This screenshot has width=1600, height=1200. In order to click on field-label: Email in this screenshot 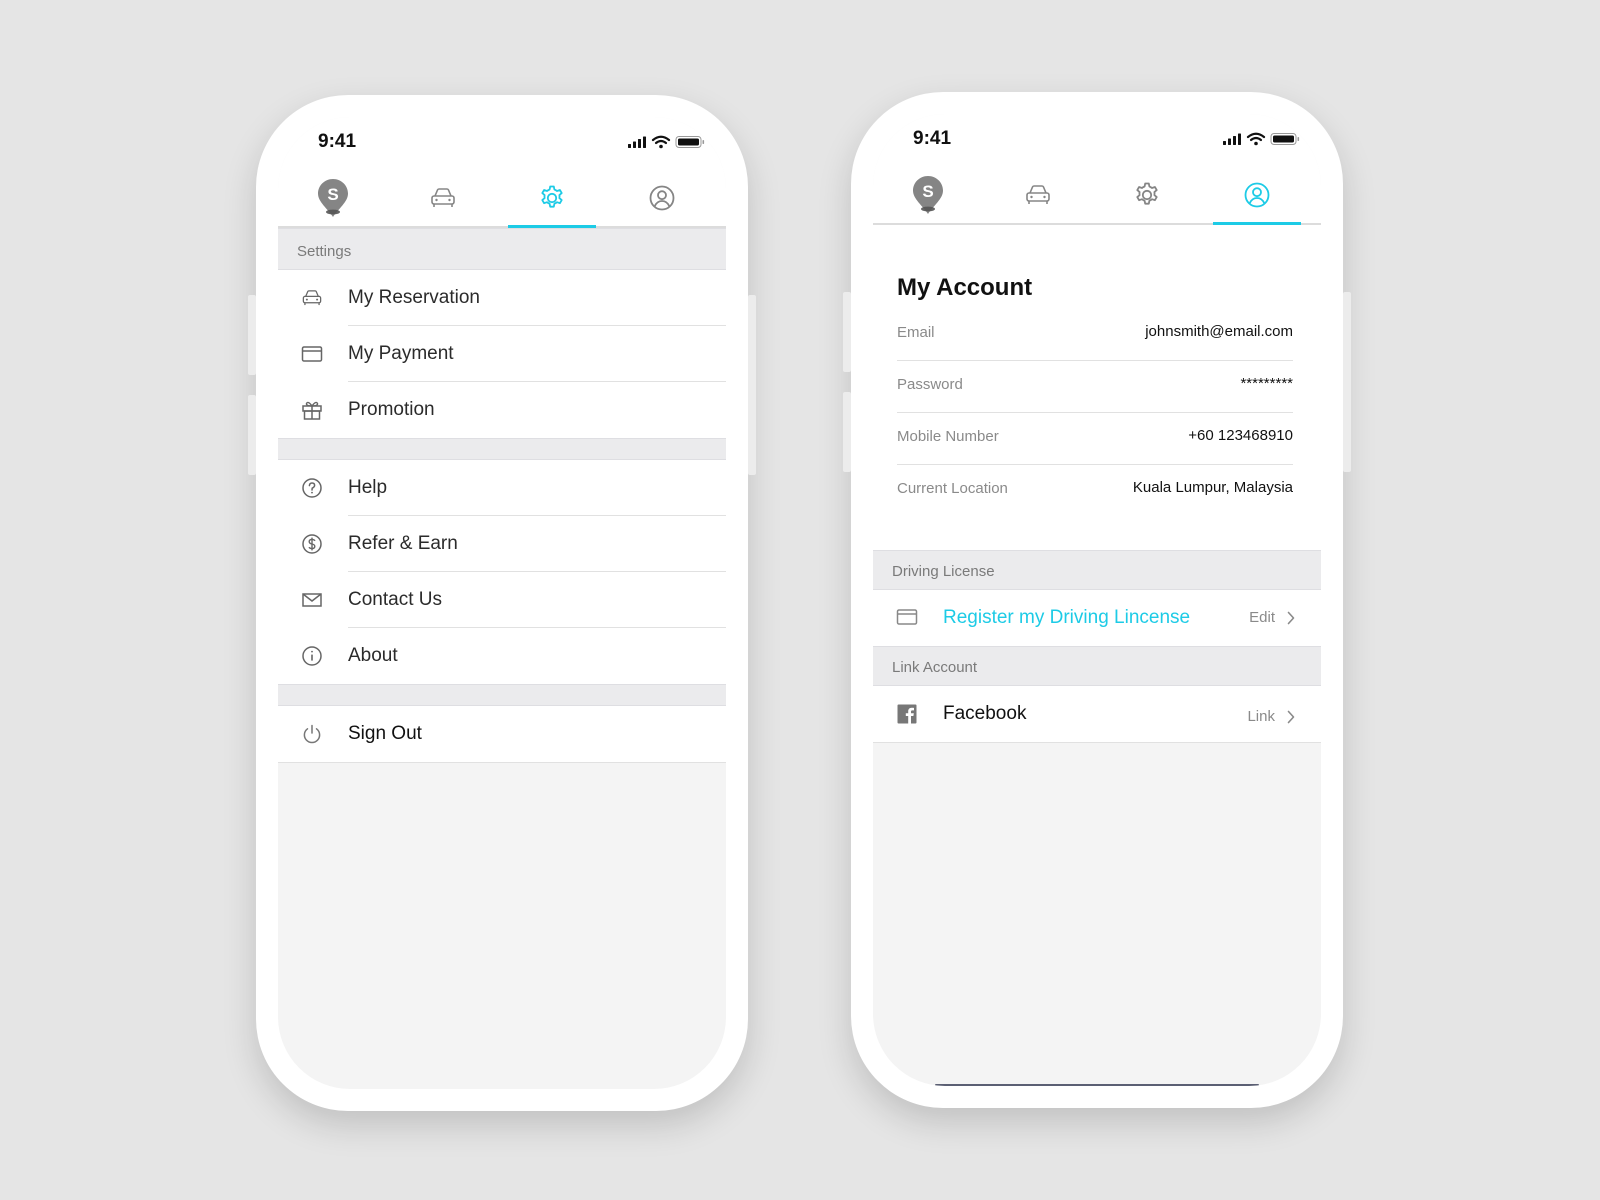, I will do `click(916, 332)`.